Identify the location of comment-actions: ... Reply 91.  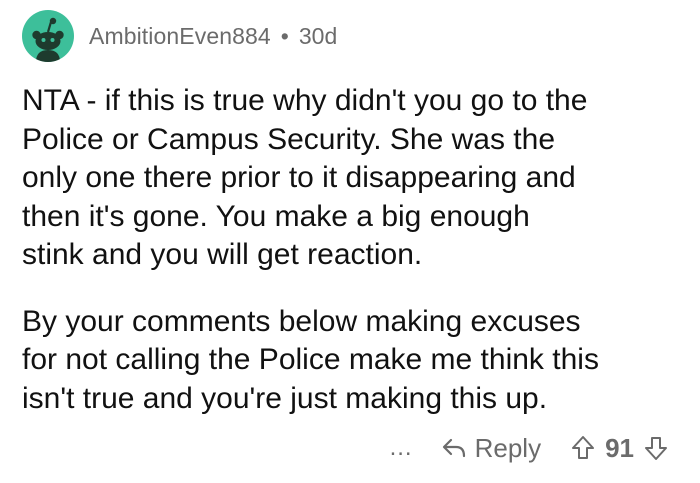
(529, 448).